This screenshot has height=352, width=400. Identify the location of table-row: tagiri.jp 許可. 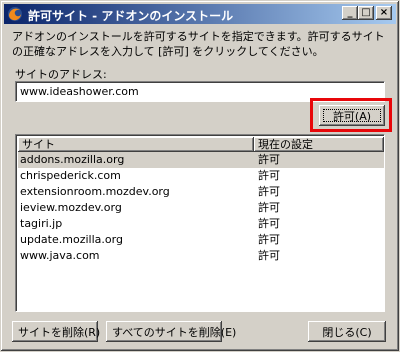
(201, 224).